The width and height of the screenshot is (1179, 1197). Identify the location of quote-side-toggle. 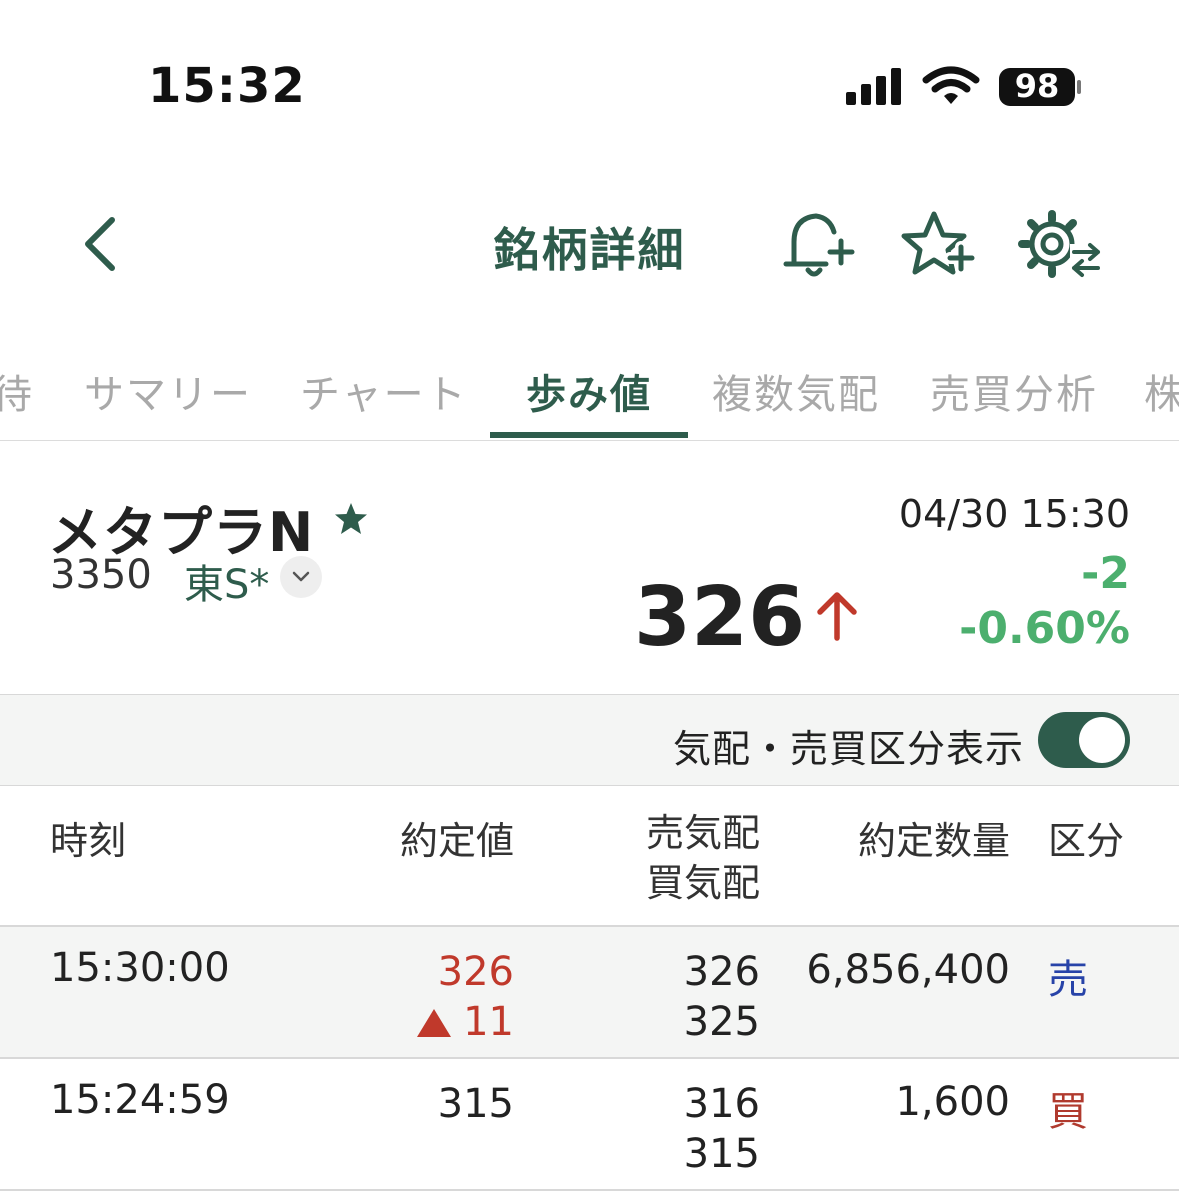
(1084, 740).